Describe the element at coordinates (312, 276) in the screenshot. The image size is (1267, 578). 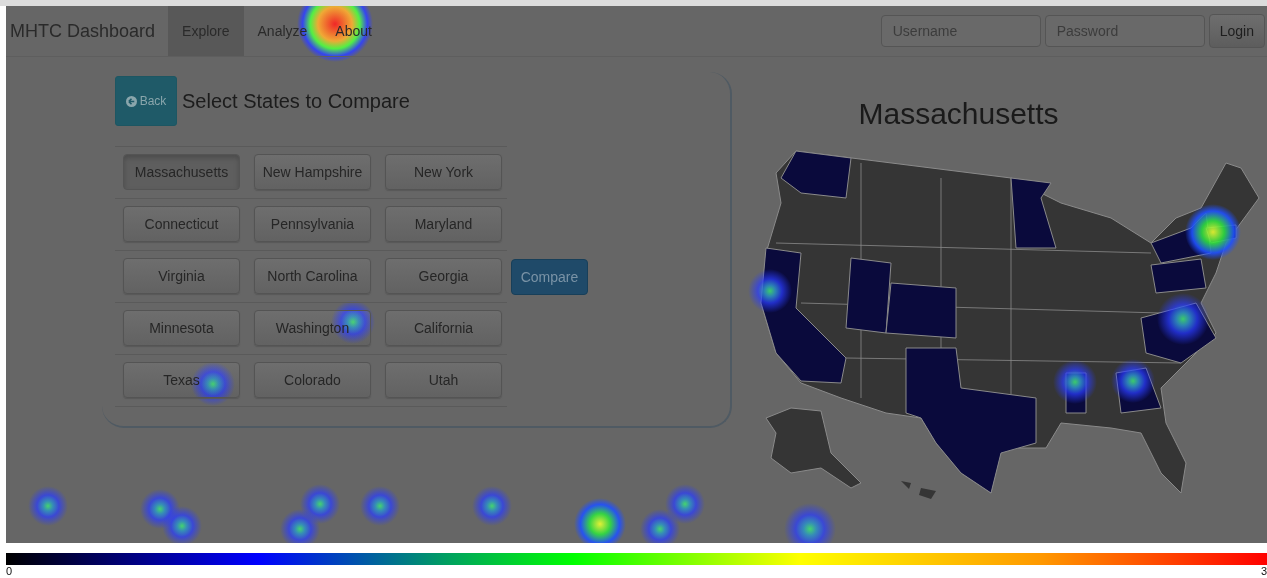
I see `state-button: North Carolina` at that location.